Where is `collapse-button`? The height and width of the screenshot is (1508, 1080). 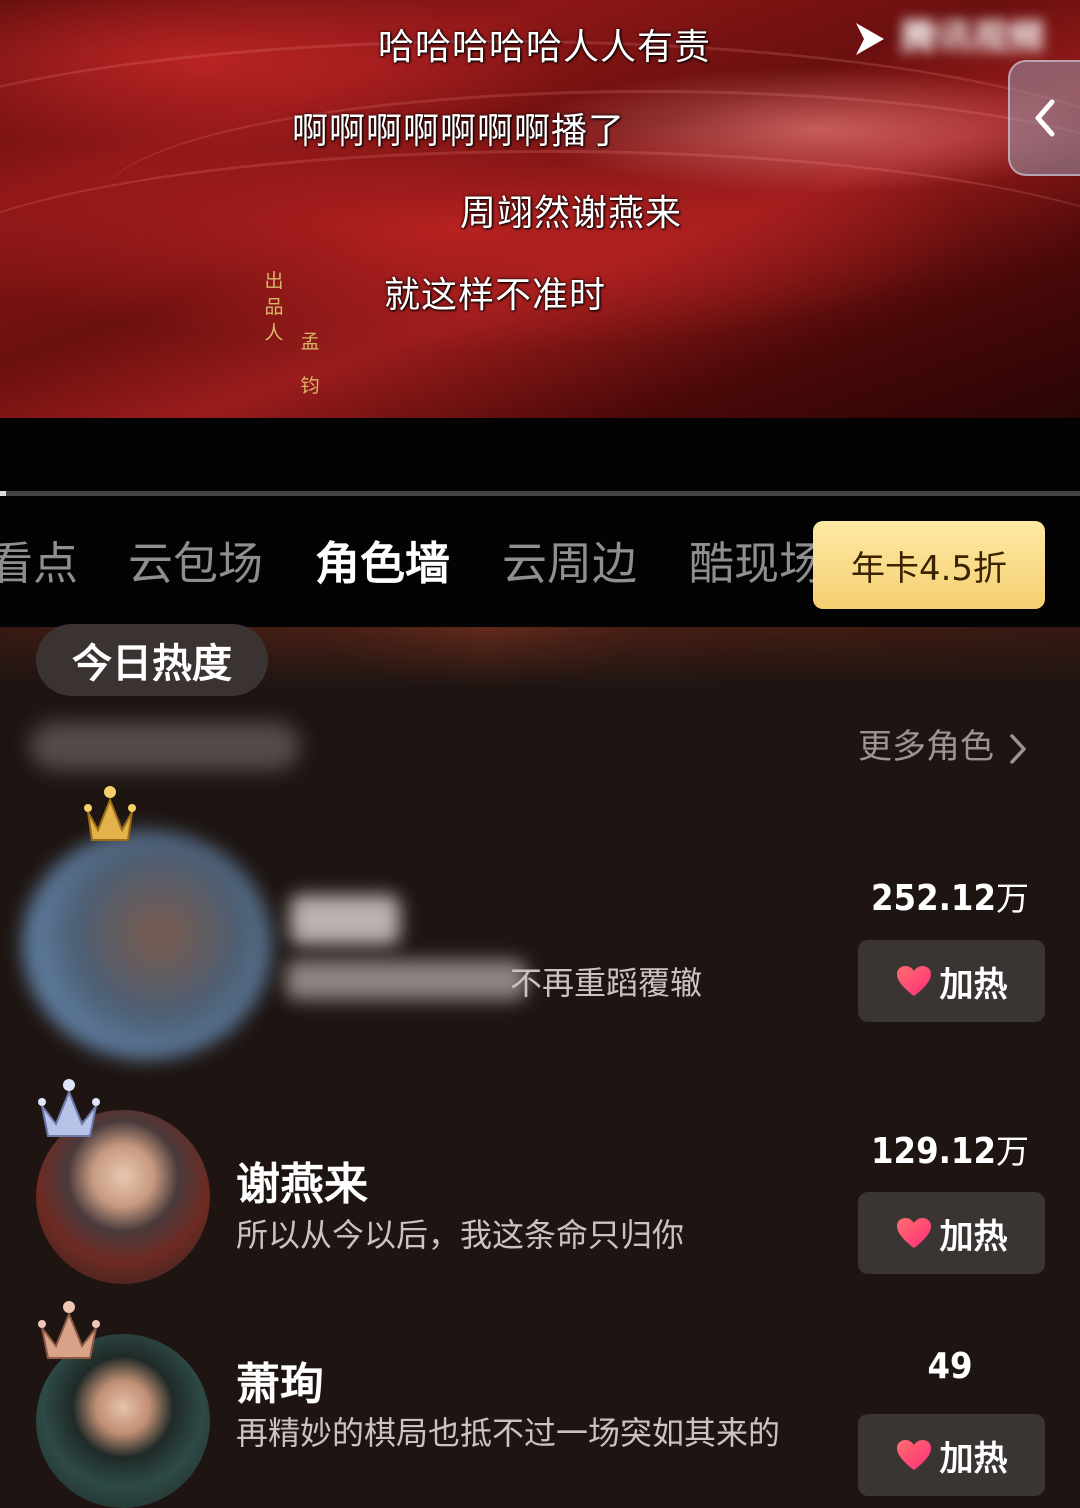
collapse-button is located at coordinates (1044, 118).